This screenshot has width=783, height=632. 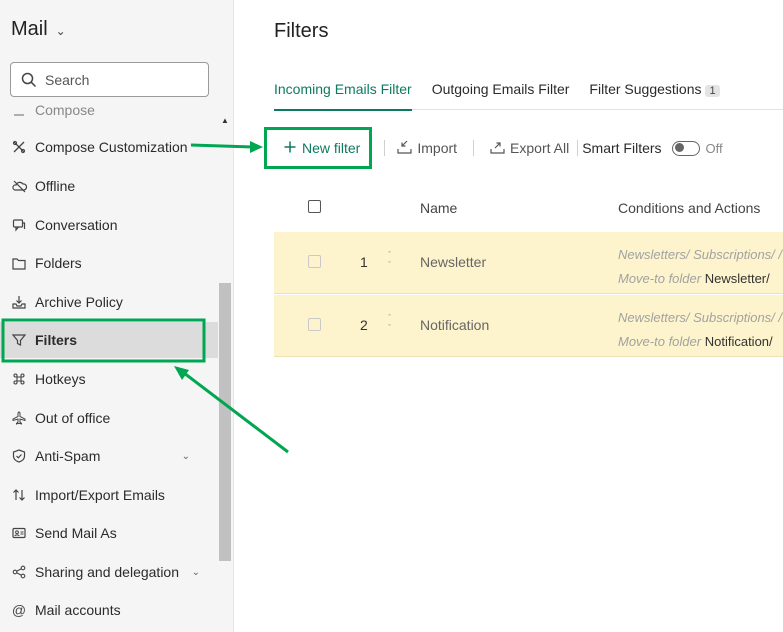 I want to click on share-icon, so click(x=19, y=572).